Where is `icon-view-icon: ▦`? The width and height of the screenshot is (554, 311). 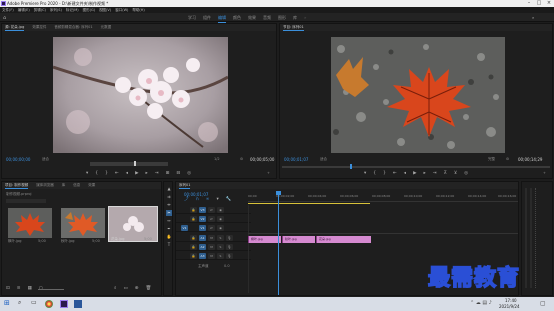
icon-view-icon: ▦ is located at coordinates (30, 289).